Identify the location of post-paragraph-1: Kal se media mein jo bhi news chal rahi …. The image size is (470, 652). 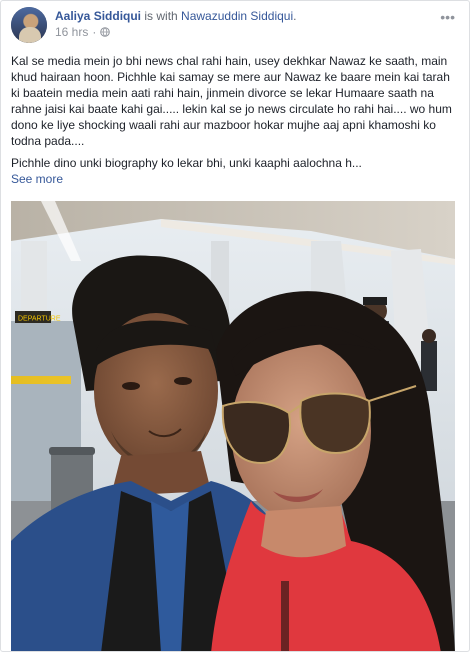
(231, 101).